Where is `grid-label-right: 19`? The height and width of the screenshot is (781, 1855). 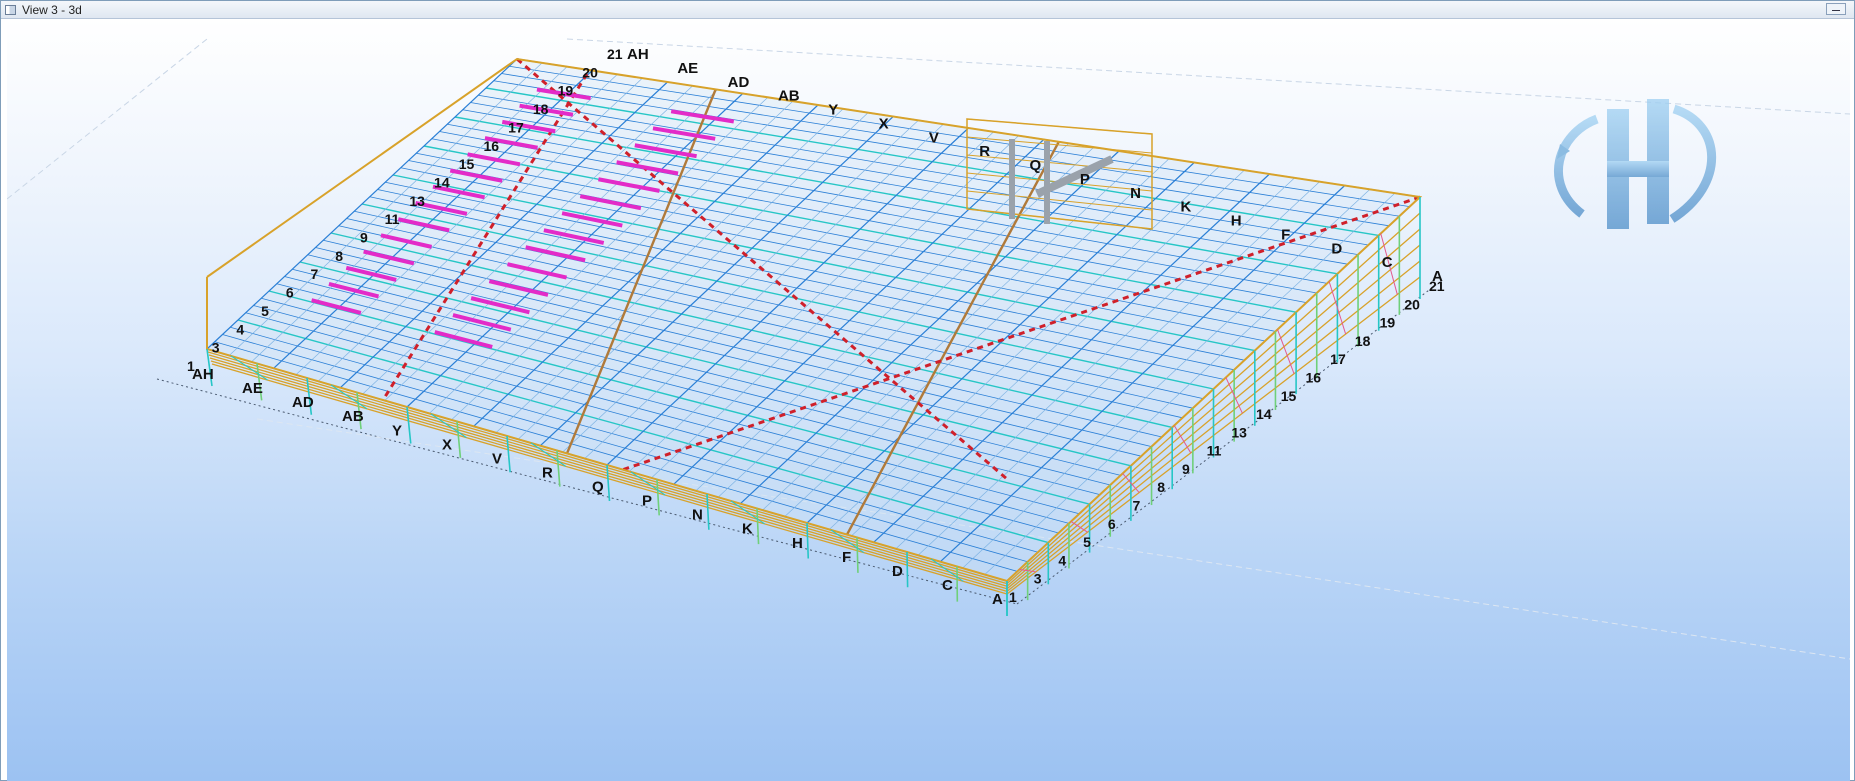
grid-label-right: 19 is located at coordinates (1388, 323).